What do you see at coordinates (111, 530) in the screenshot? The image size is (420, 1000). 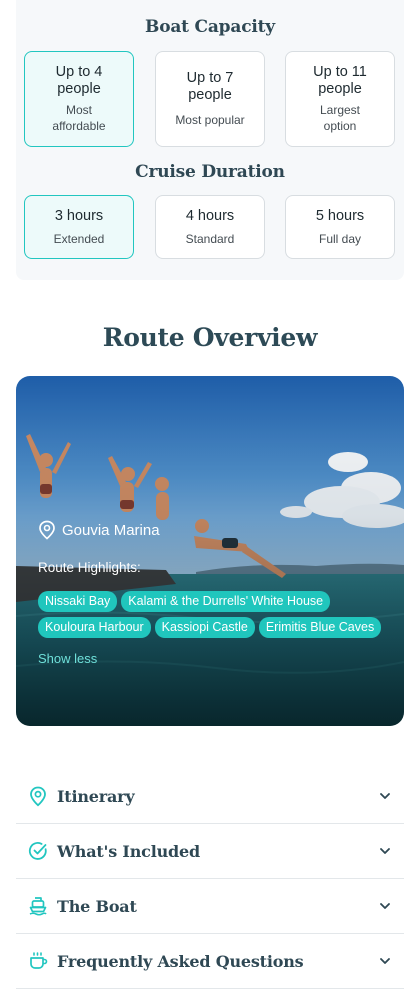 I see `marina-name: Gouvia Marina` at bounding box center [111, 530].